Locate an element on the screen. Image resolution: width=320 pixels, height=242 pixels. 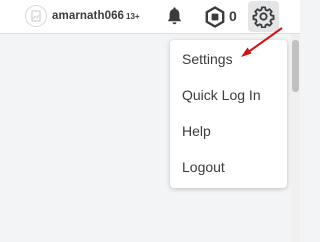
annotation-arrow-icon is located at coordinates (262, 42).